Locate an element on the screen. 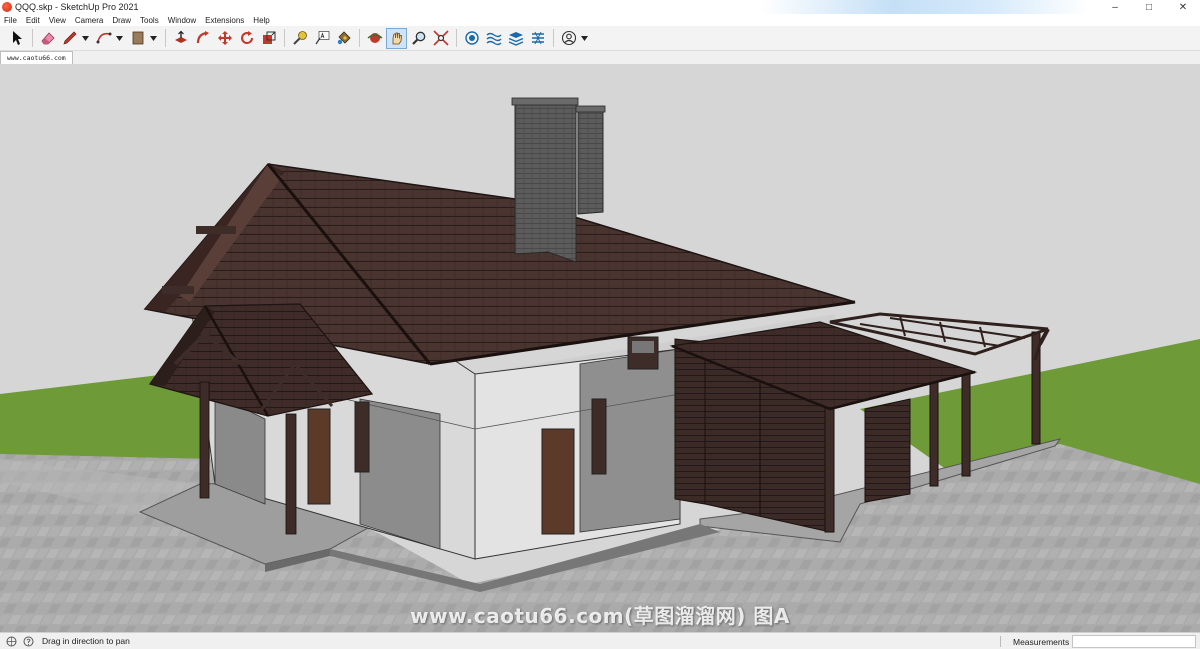 This screenshot has width=1200, height=649. push-pull-tool-button is located at coordinates (180, 38).